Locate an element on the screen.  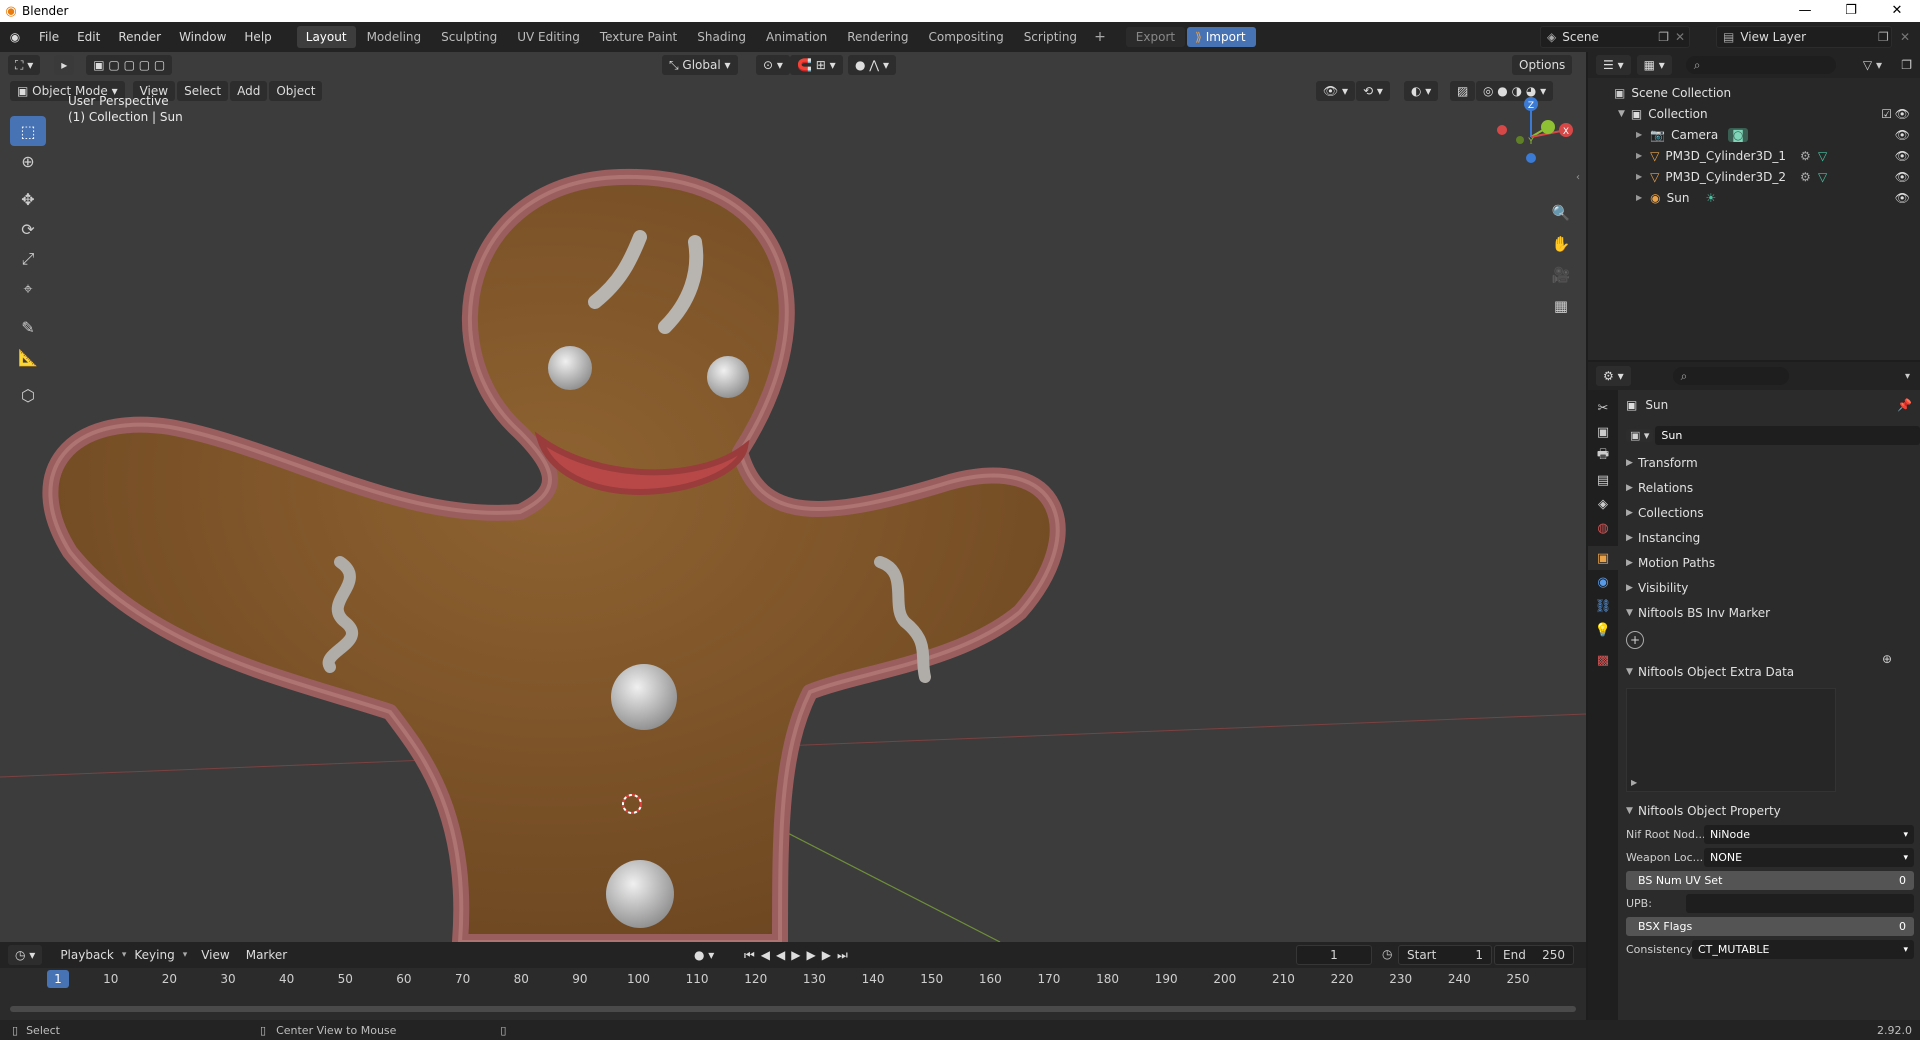
scene-tab-icon: ◈ is located at coordinates (1603, 504).